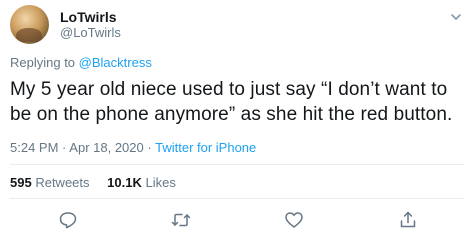 This screenshot has width=474, height=241. Describe the element at coordinates (34, 147) in the screenshot. I see `tweet-time: 5:24 PM` at that location.